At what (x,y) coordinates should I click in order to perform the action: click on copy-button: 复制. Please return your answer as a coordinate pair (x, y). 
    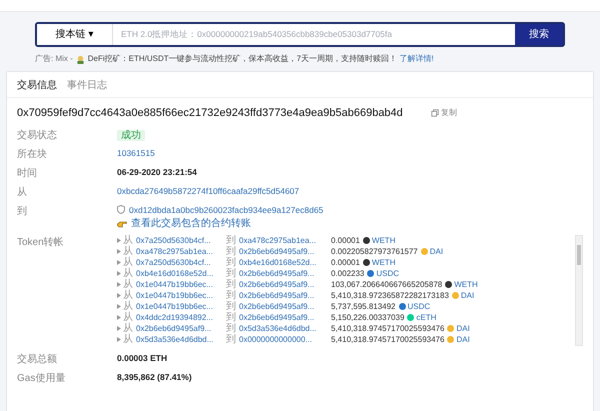
    Looking at the image, I should click on (443, 113).